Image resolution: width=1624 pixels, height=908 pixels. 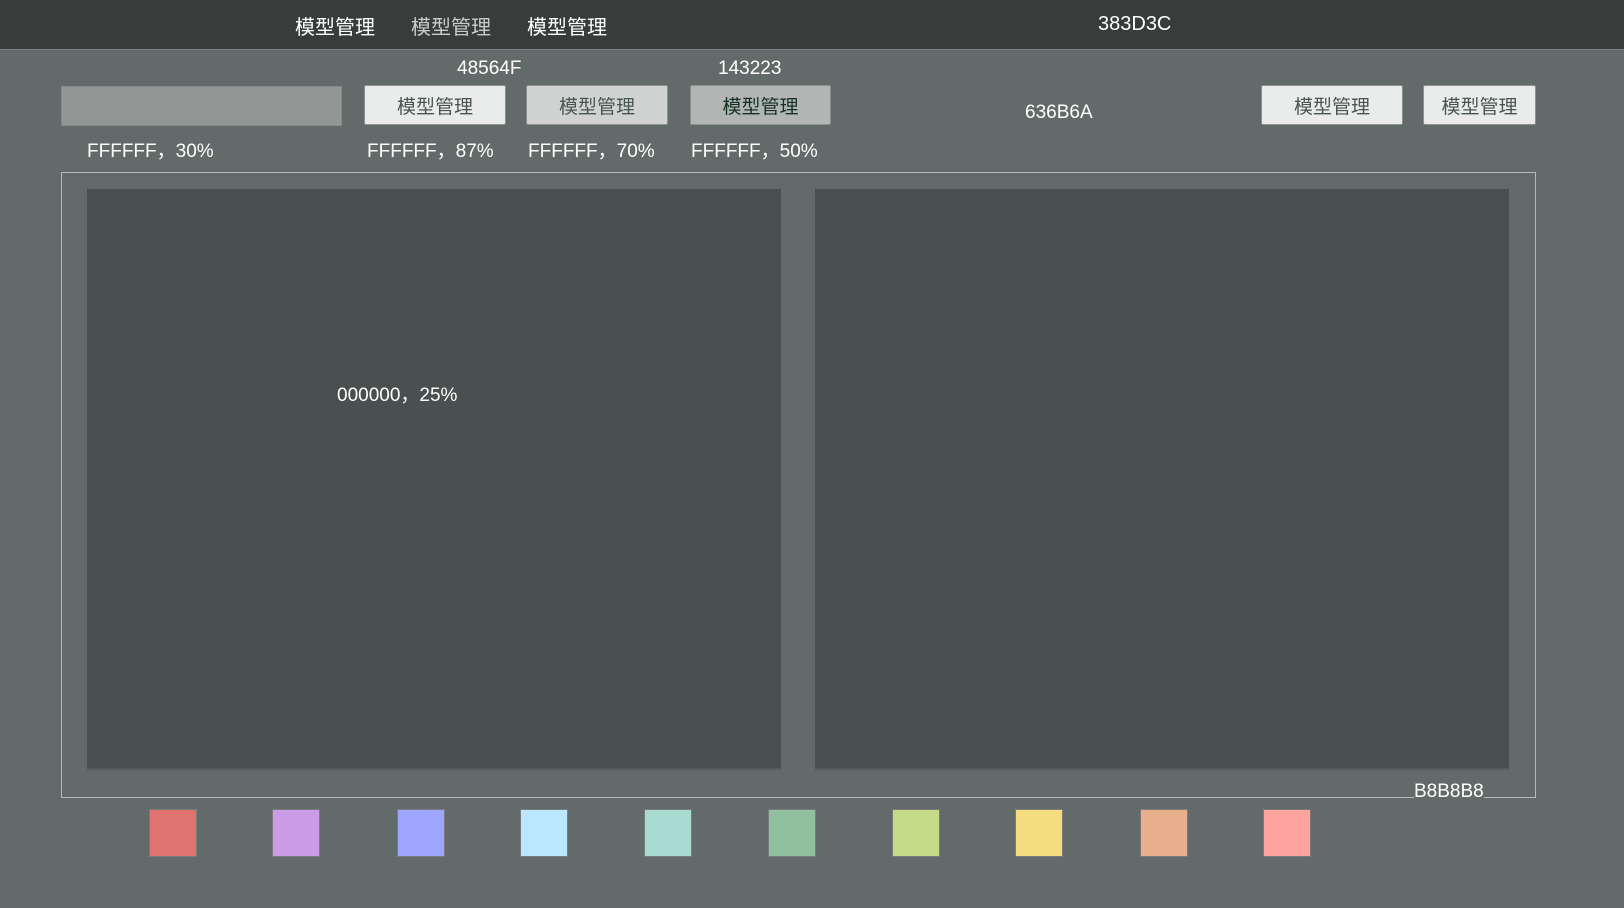 I want to click on model-button-4: 模型管理, so click(x=1332, y=105).